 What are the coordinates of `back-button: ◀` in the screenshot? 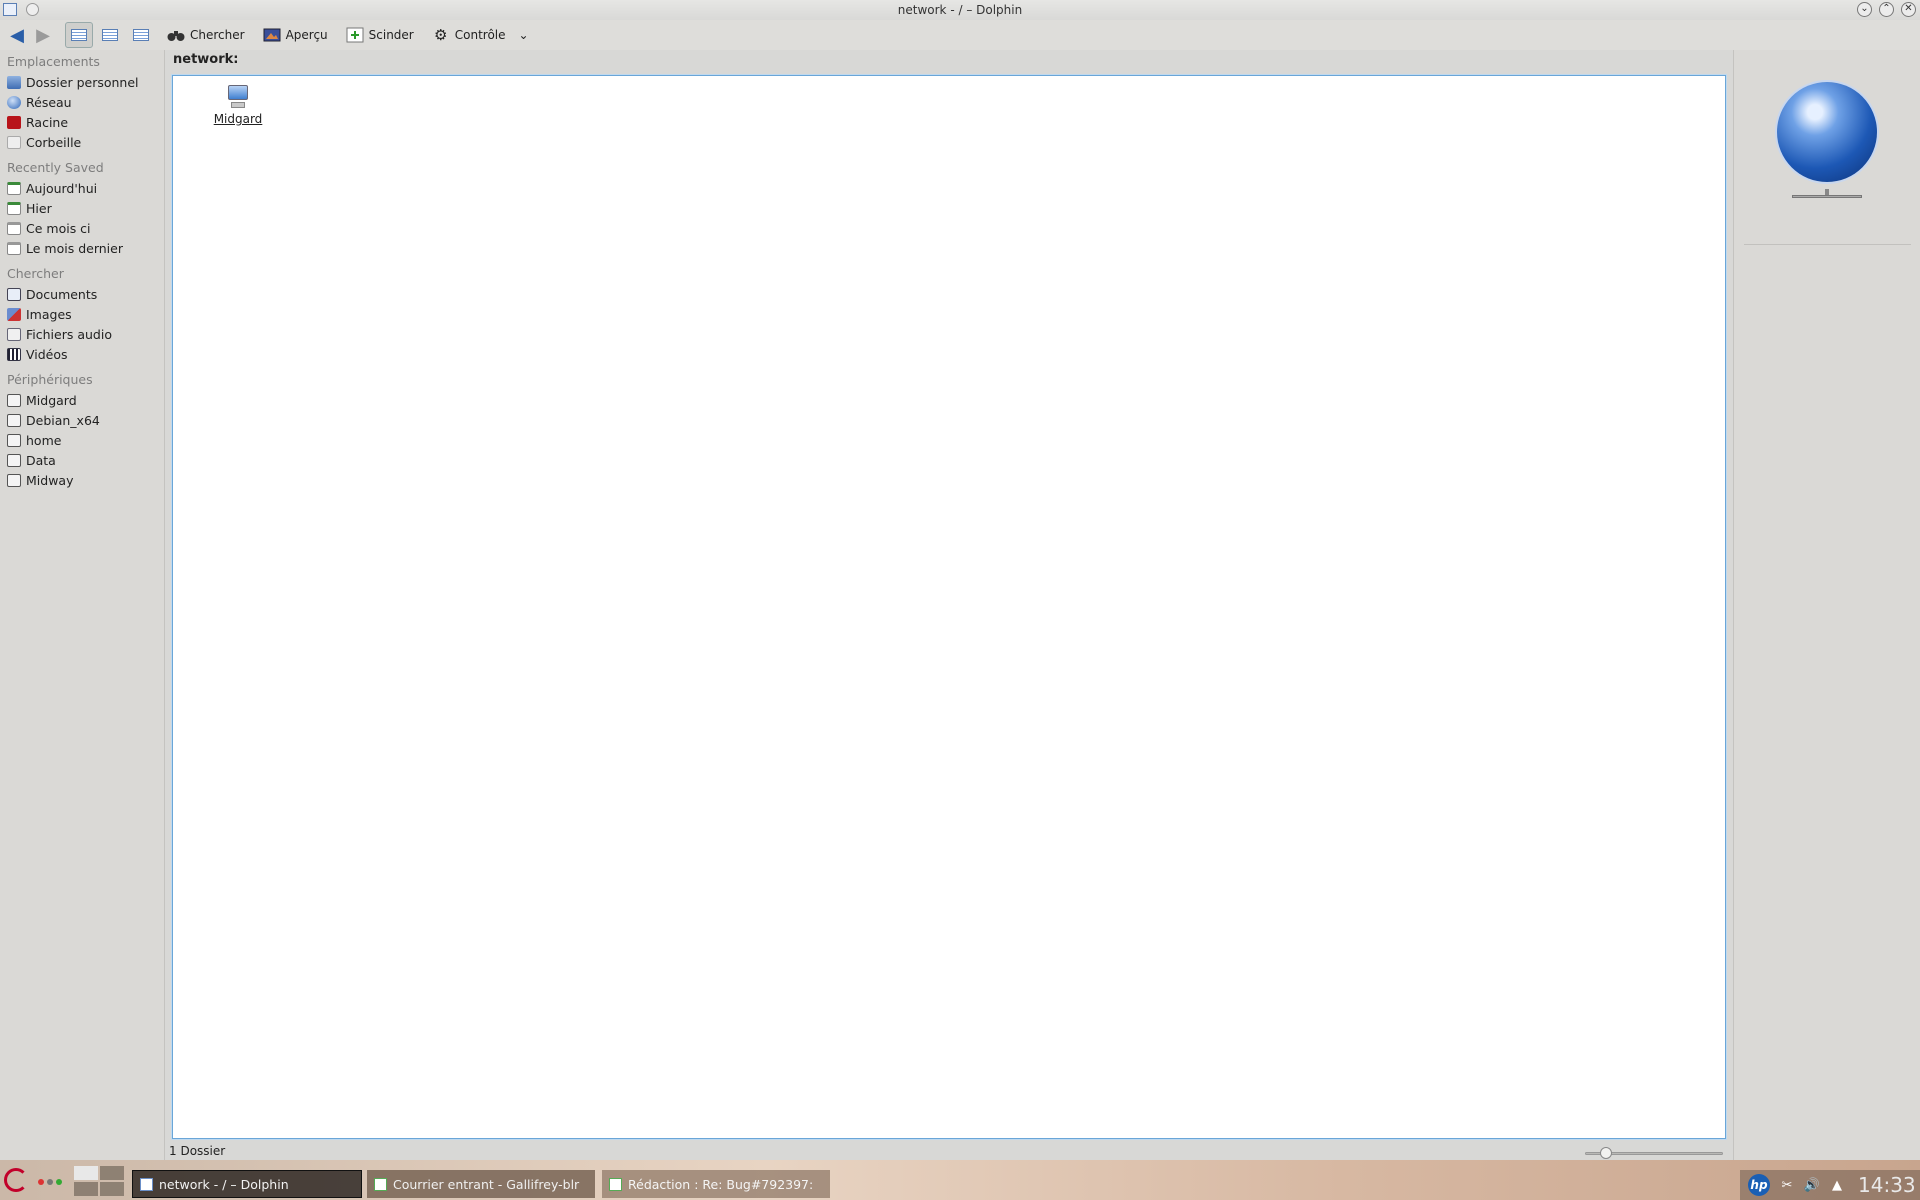 It's located at (17, 35).